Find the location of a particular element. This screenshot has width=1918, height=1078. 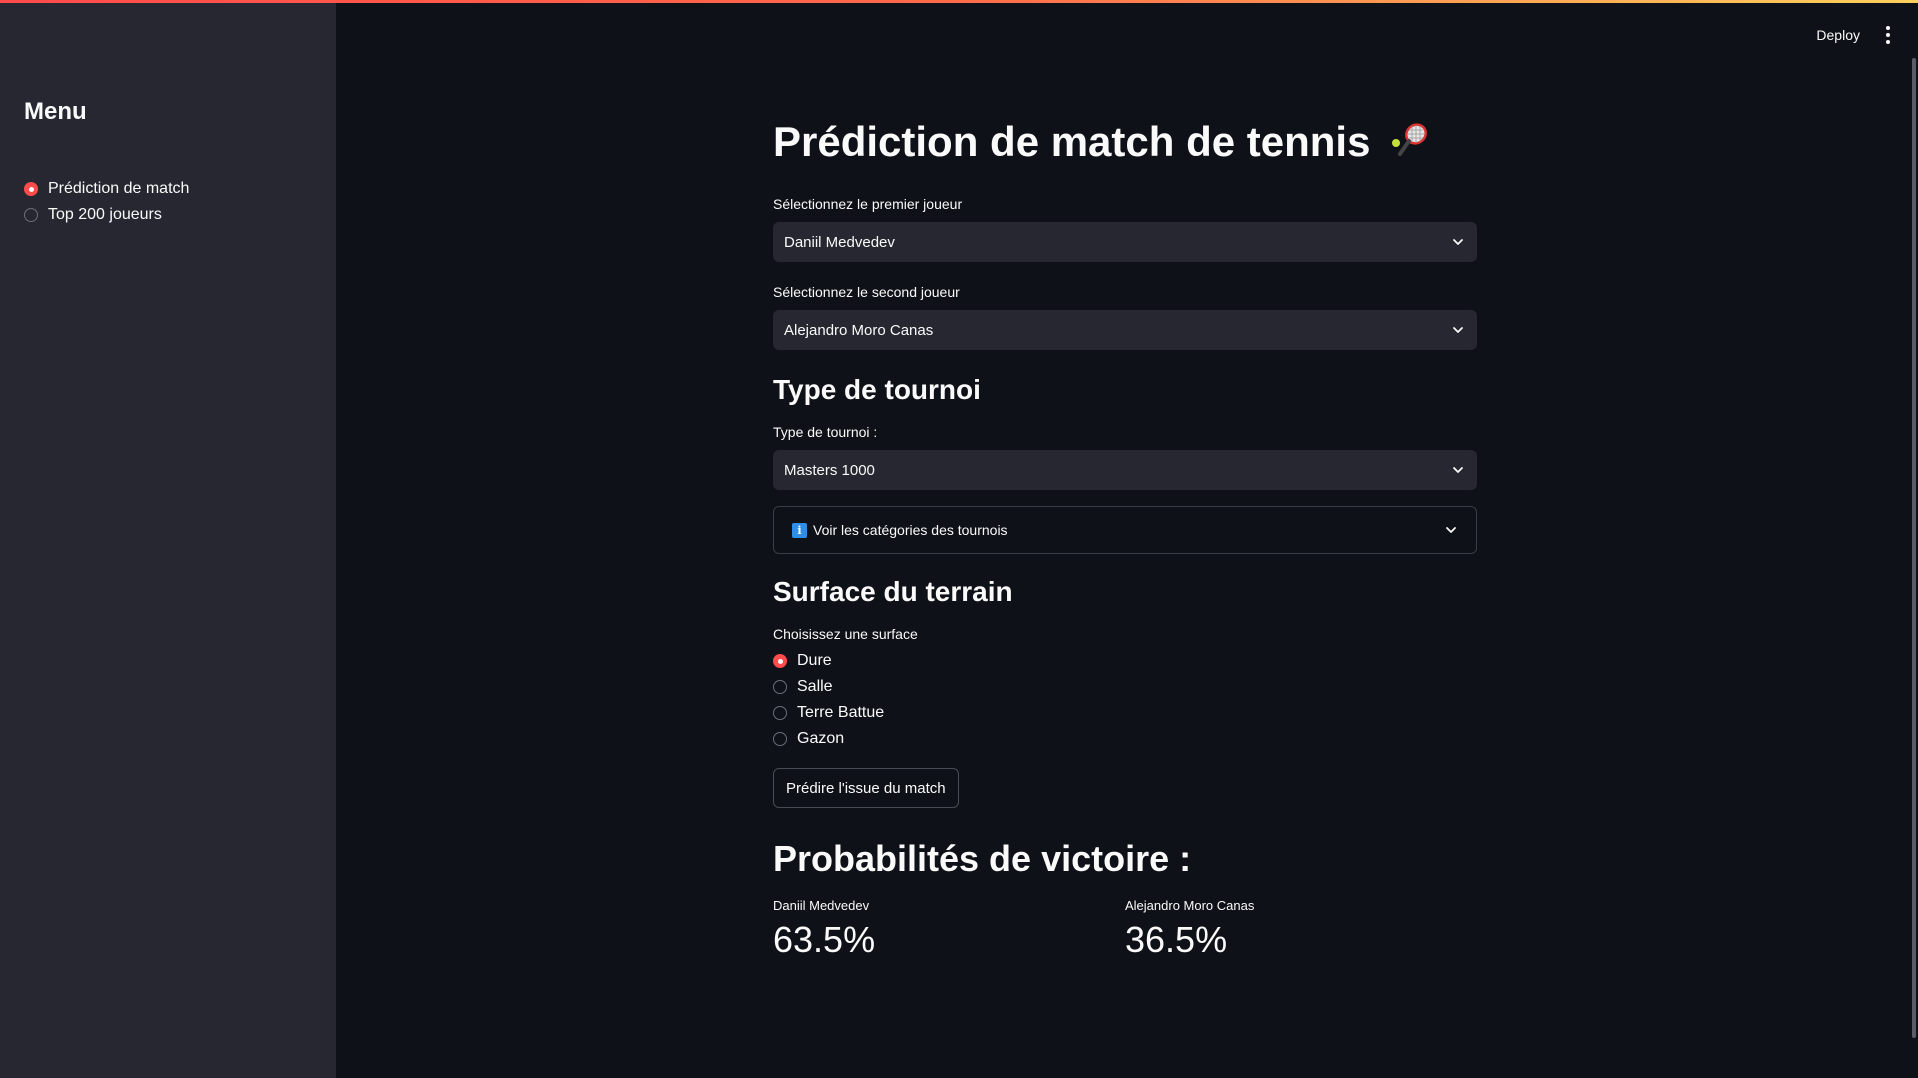

player1-label: Sélectionnez le premier joueur is located at coordinates (868, 204).